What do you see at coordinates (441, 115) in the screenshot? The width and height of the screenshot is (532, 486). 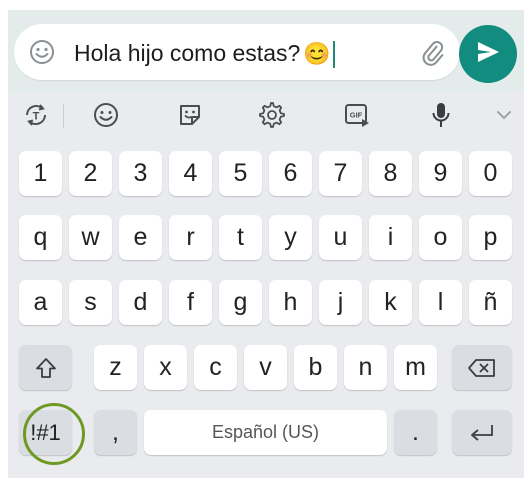 I see `microphone-button` at bounding box center [441, 115].